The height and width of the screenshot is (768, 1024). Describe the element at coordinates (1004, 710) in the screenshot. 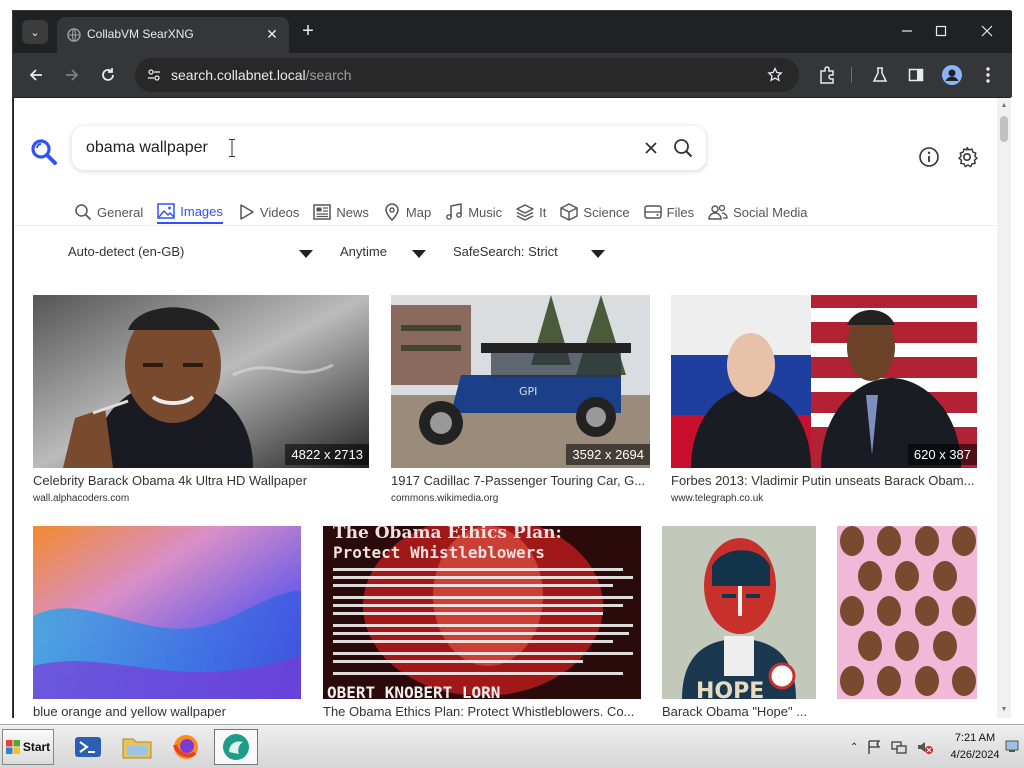

I see `scroll-down-icon: ▼` at that location.